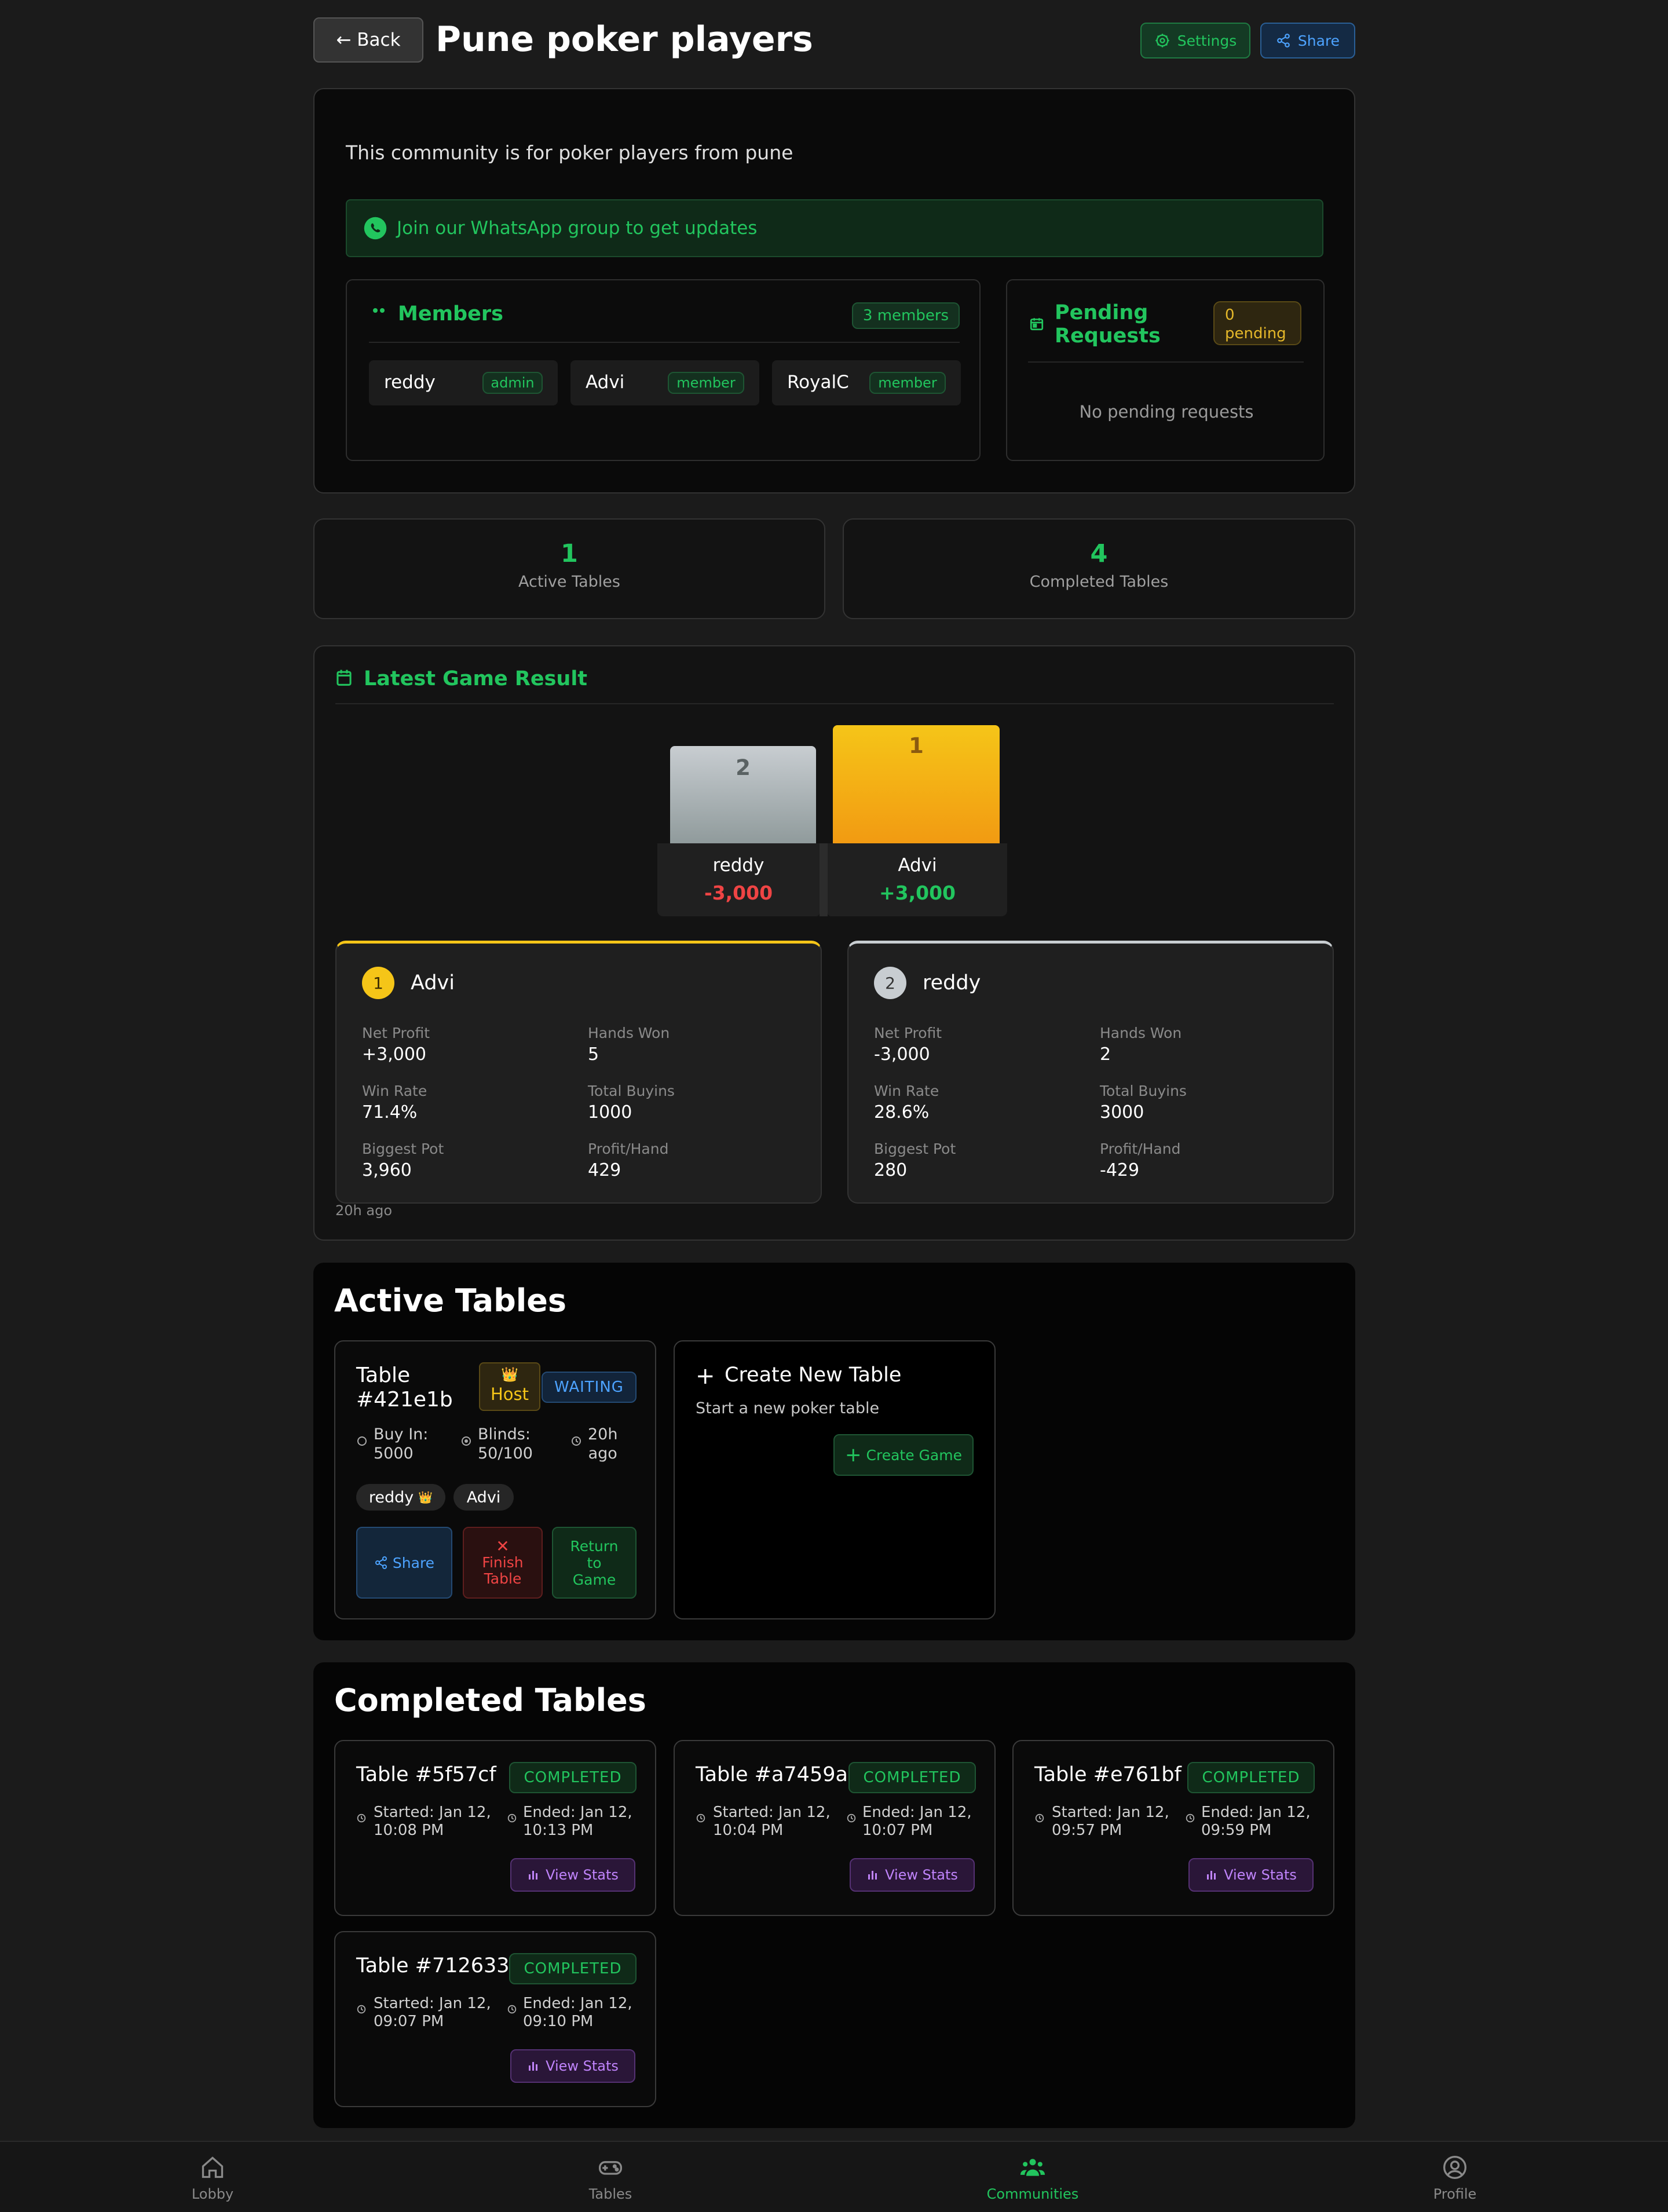 The image size is (1668, 2212). Describe the element at coordinates (1120, 1170) in the screenshot. I see `stat-value: -429` at that location.